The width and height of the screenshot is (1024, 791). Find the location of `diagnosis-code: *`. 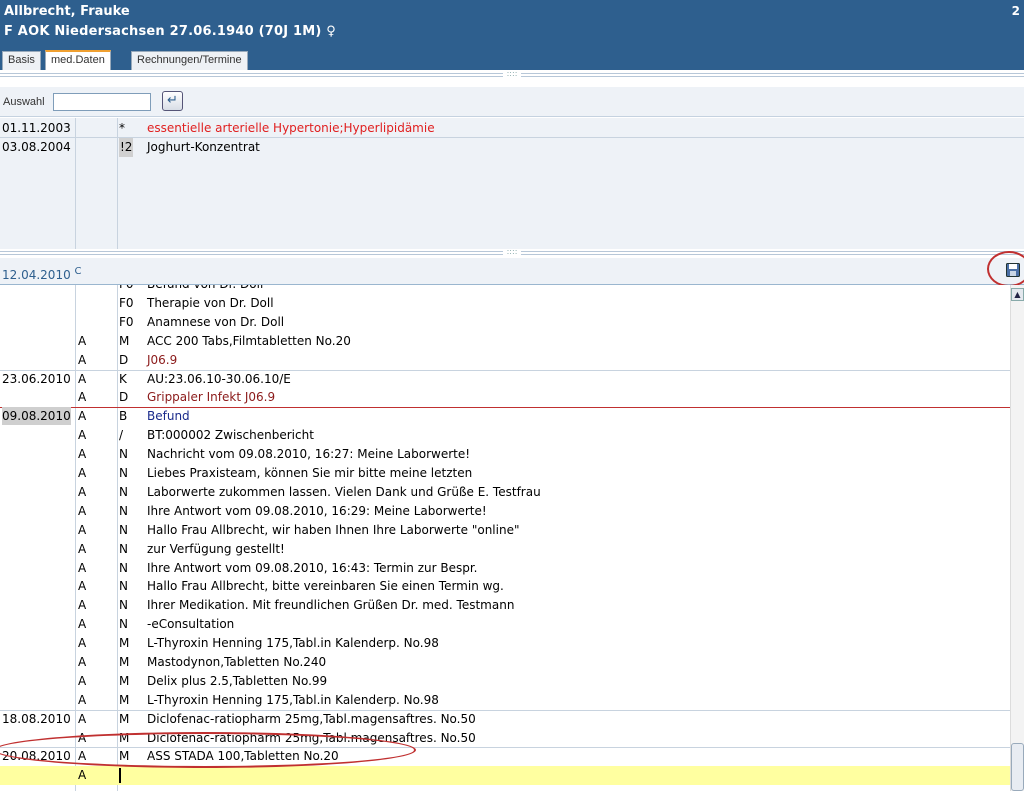

diagnosis-code: * is located at coordinates (122, 128).